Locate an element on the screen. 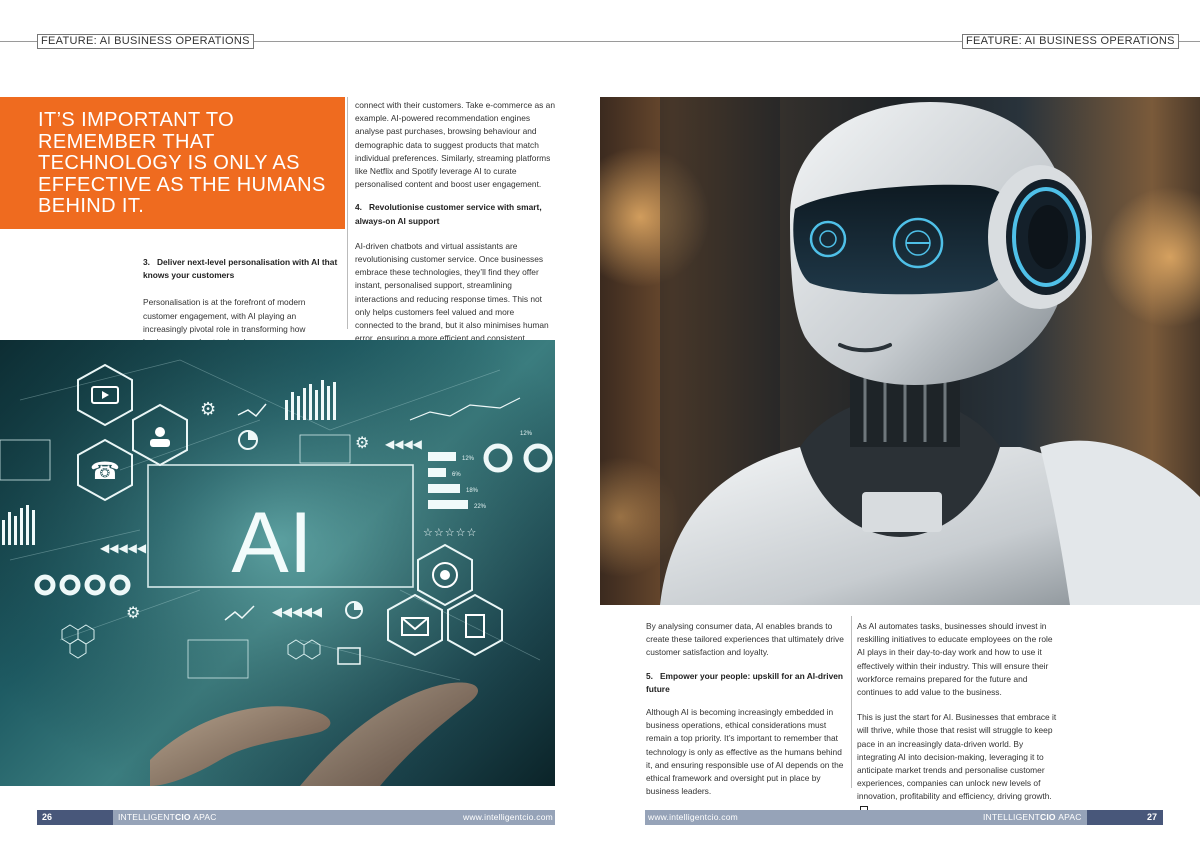 The image size is (1200, 849). page-number-left: 26 is located at coordinates (75, 817).